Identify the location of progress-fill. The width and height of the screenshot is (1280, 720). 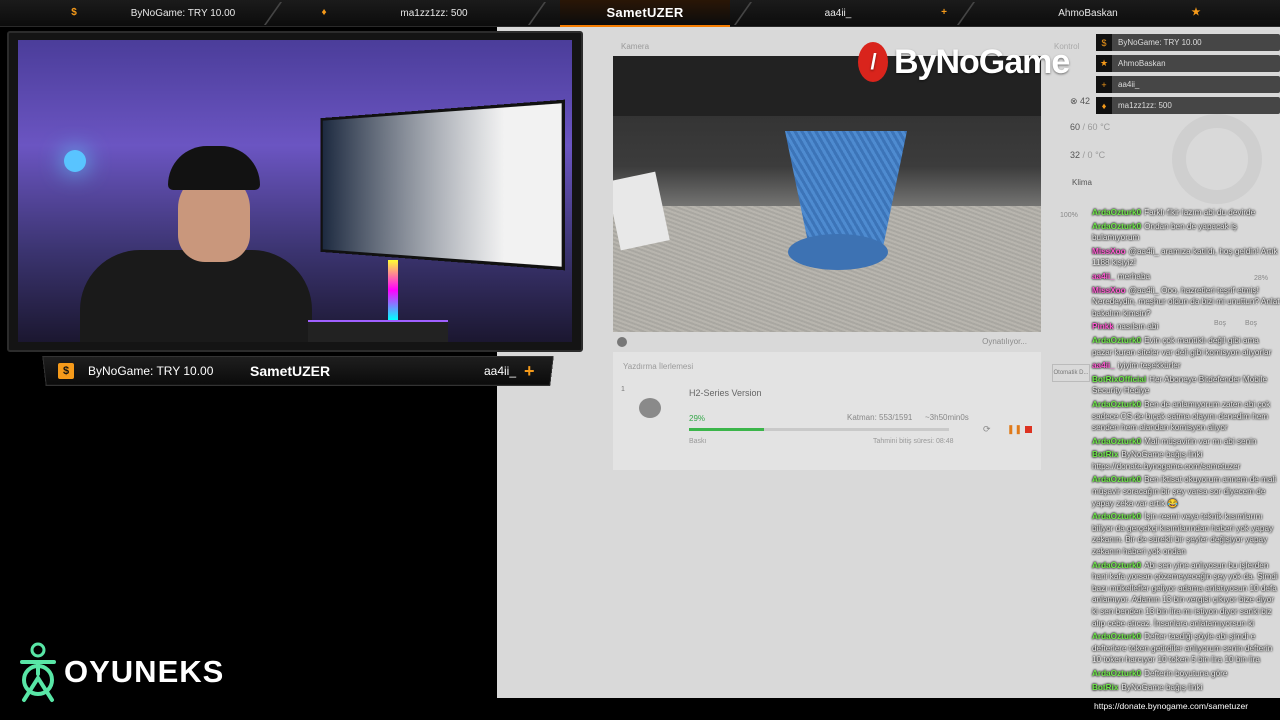
(727, 429).